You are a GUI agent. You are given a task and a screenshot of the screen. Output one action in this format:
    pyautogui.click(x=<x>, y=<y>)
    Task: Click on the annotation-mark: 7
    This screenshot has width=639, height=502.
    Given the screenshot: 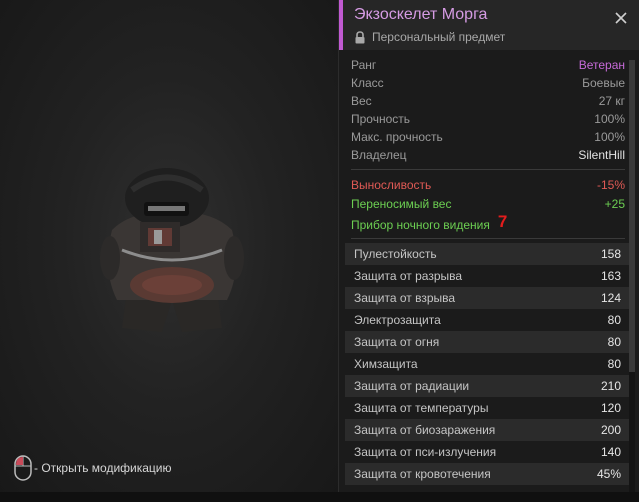 What is the action you would take?
    pyautogui.click(x=502, y=221)
    